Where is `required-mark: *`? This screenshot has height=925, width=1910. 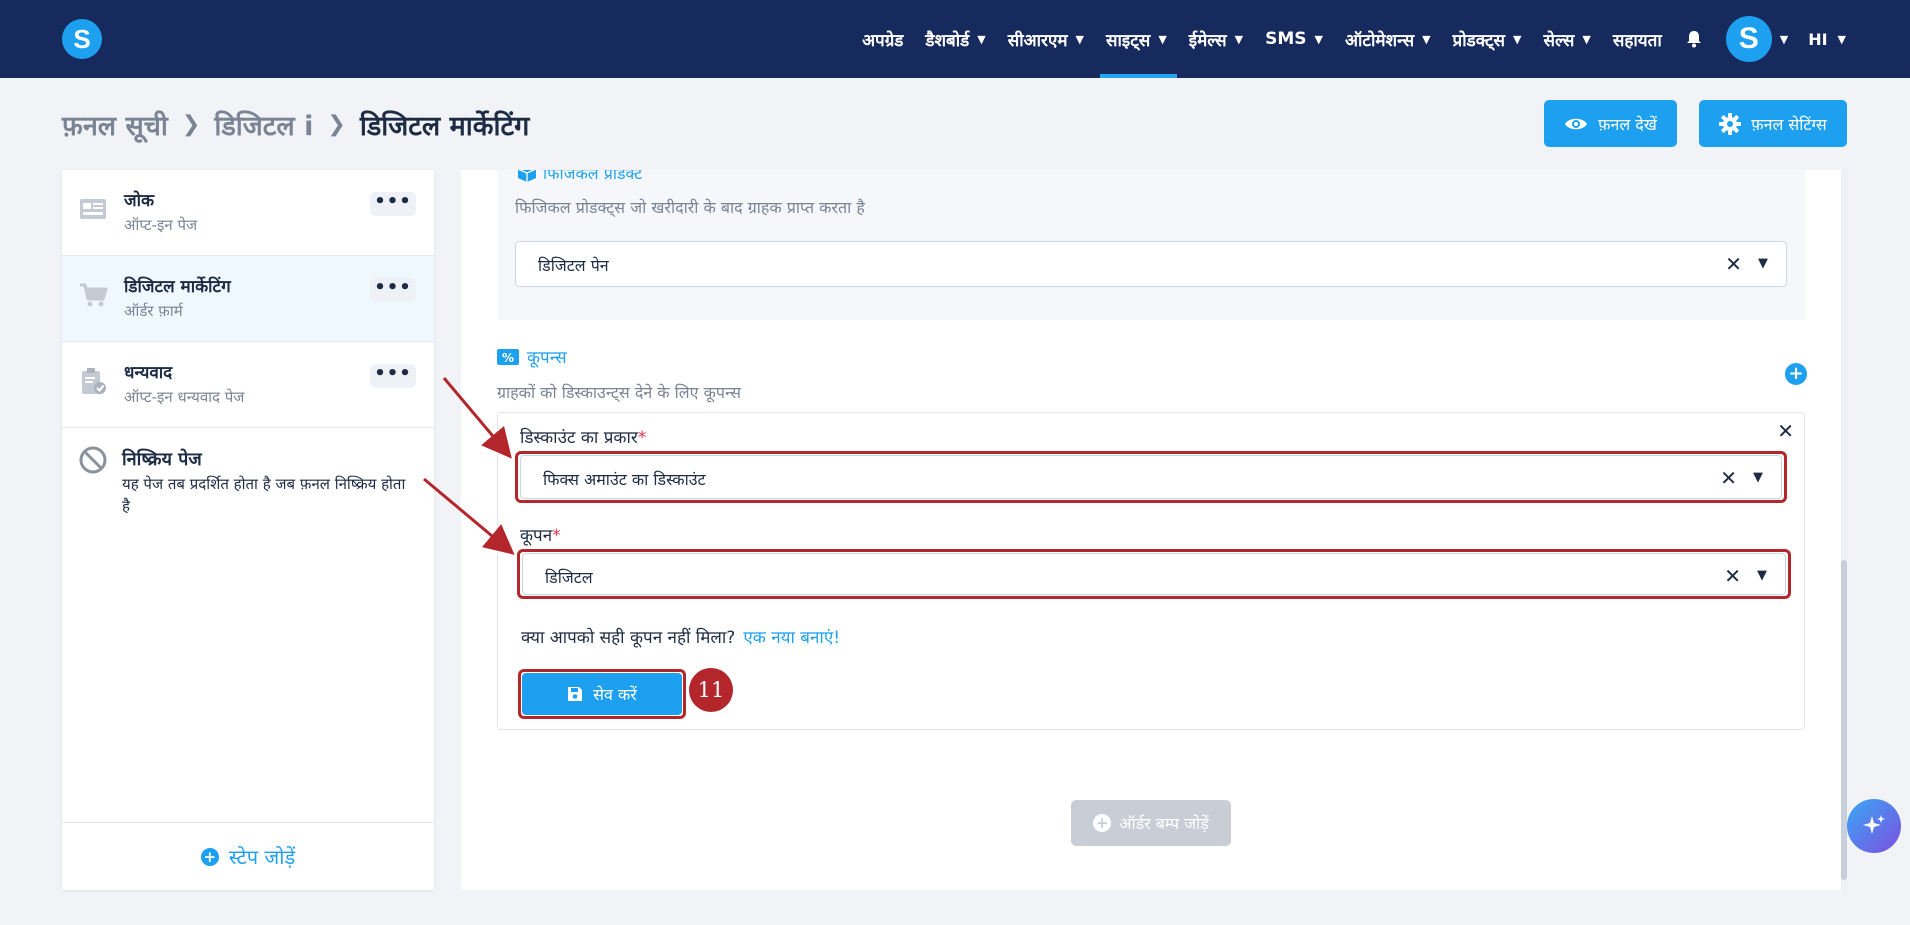
required-mark: * is located at coordinates (642, 438).